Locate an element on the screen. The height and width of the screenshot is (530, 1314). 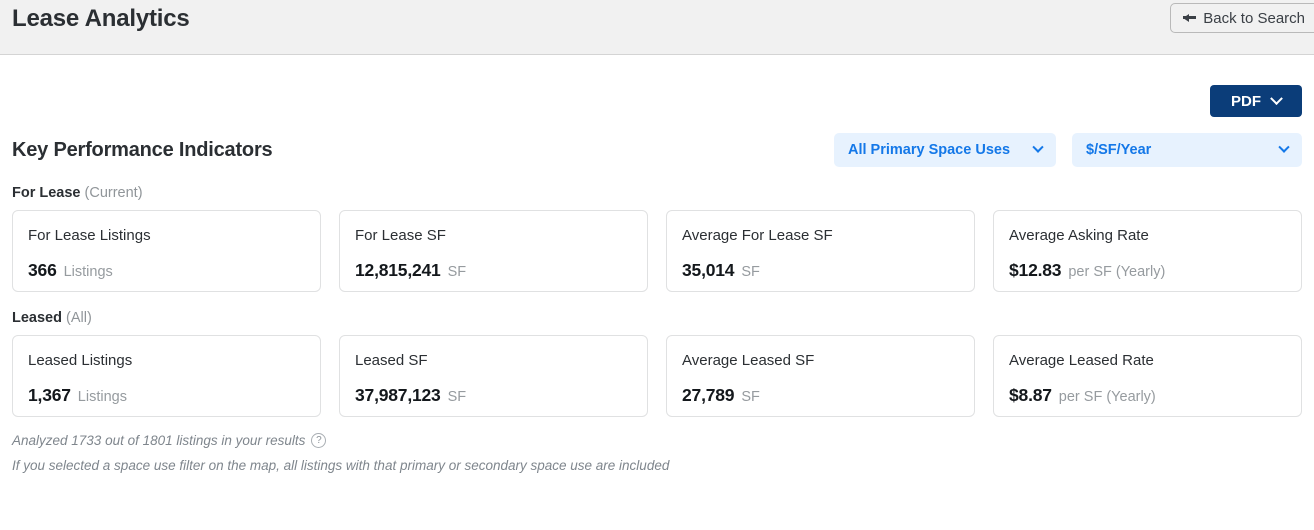
kpi-card-value: 12,815,241 is located at coordinates (398, 270).